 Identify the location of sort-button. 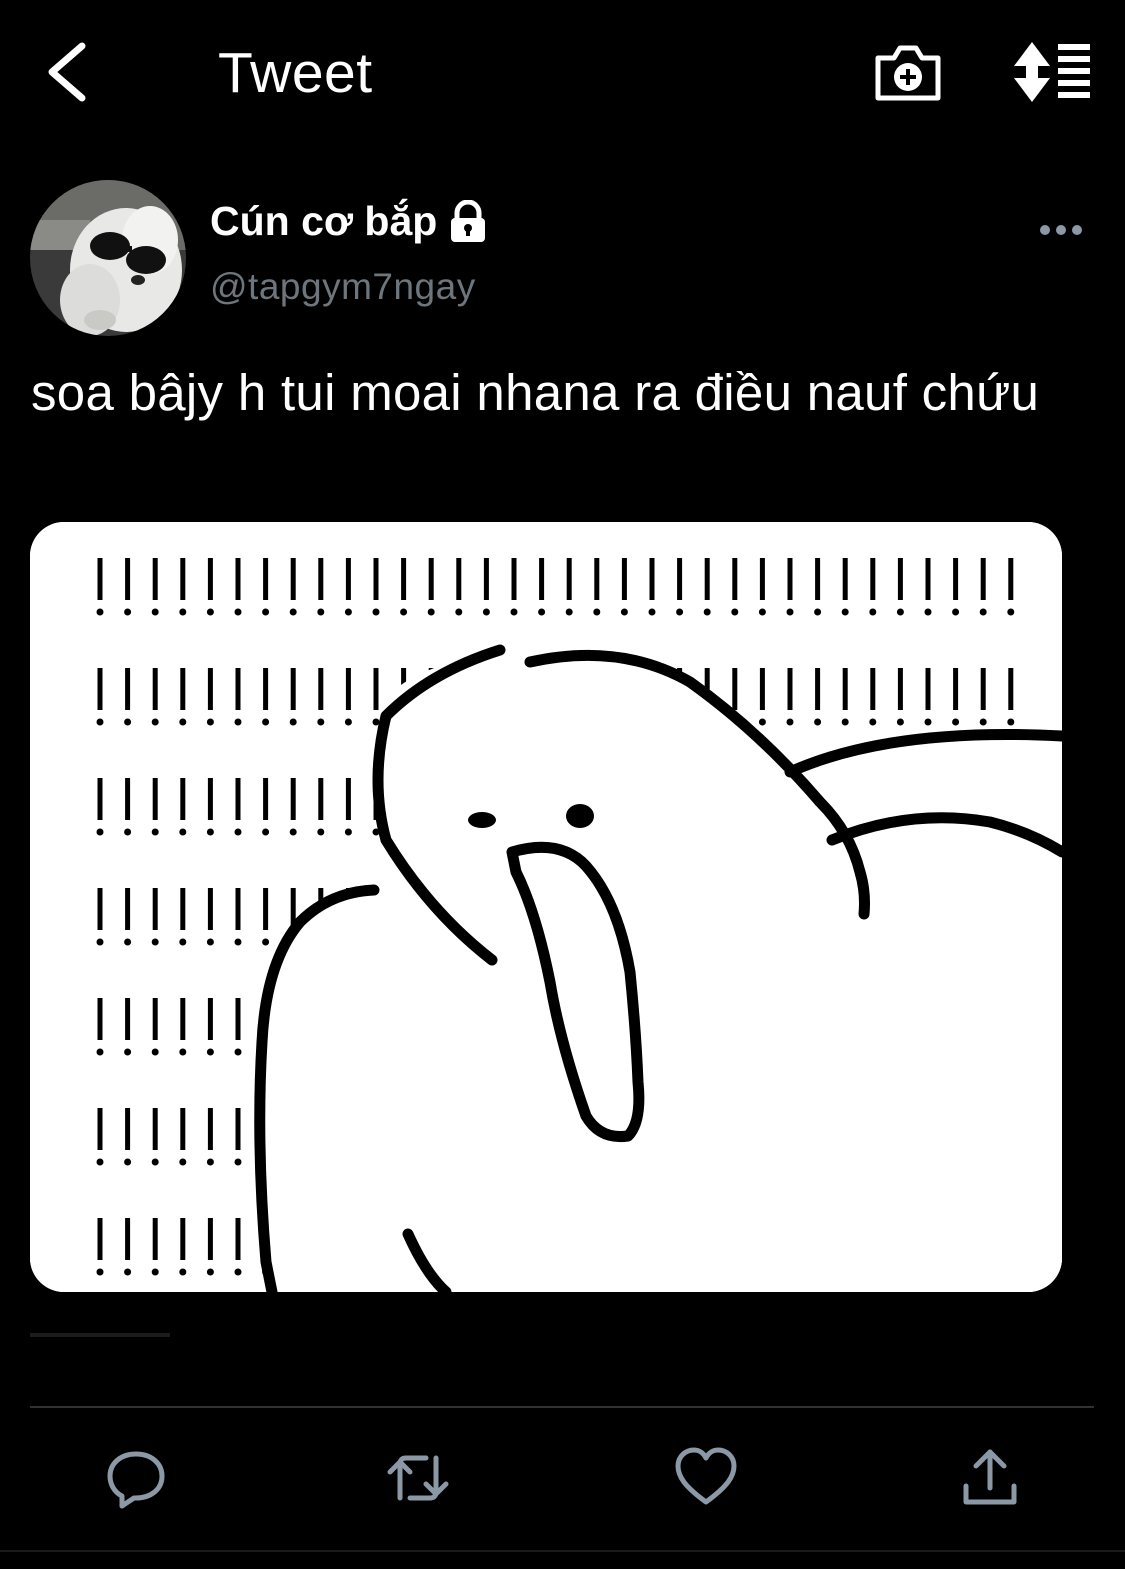
(1052, 72).